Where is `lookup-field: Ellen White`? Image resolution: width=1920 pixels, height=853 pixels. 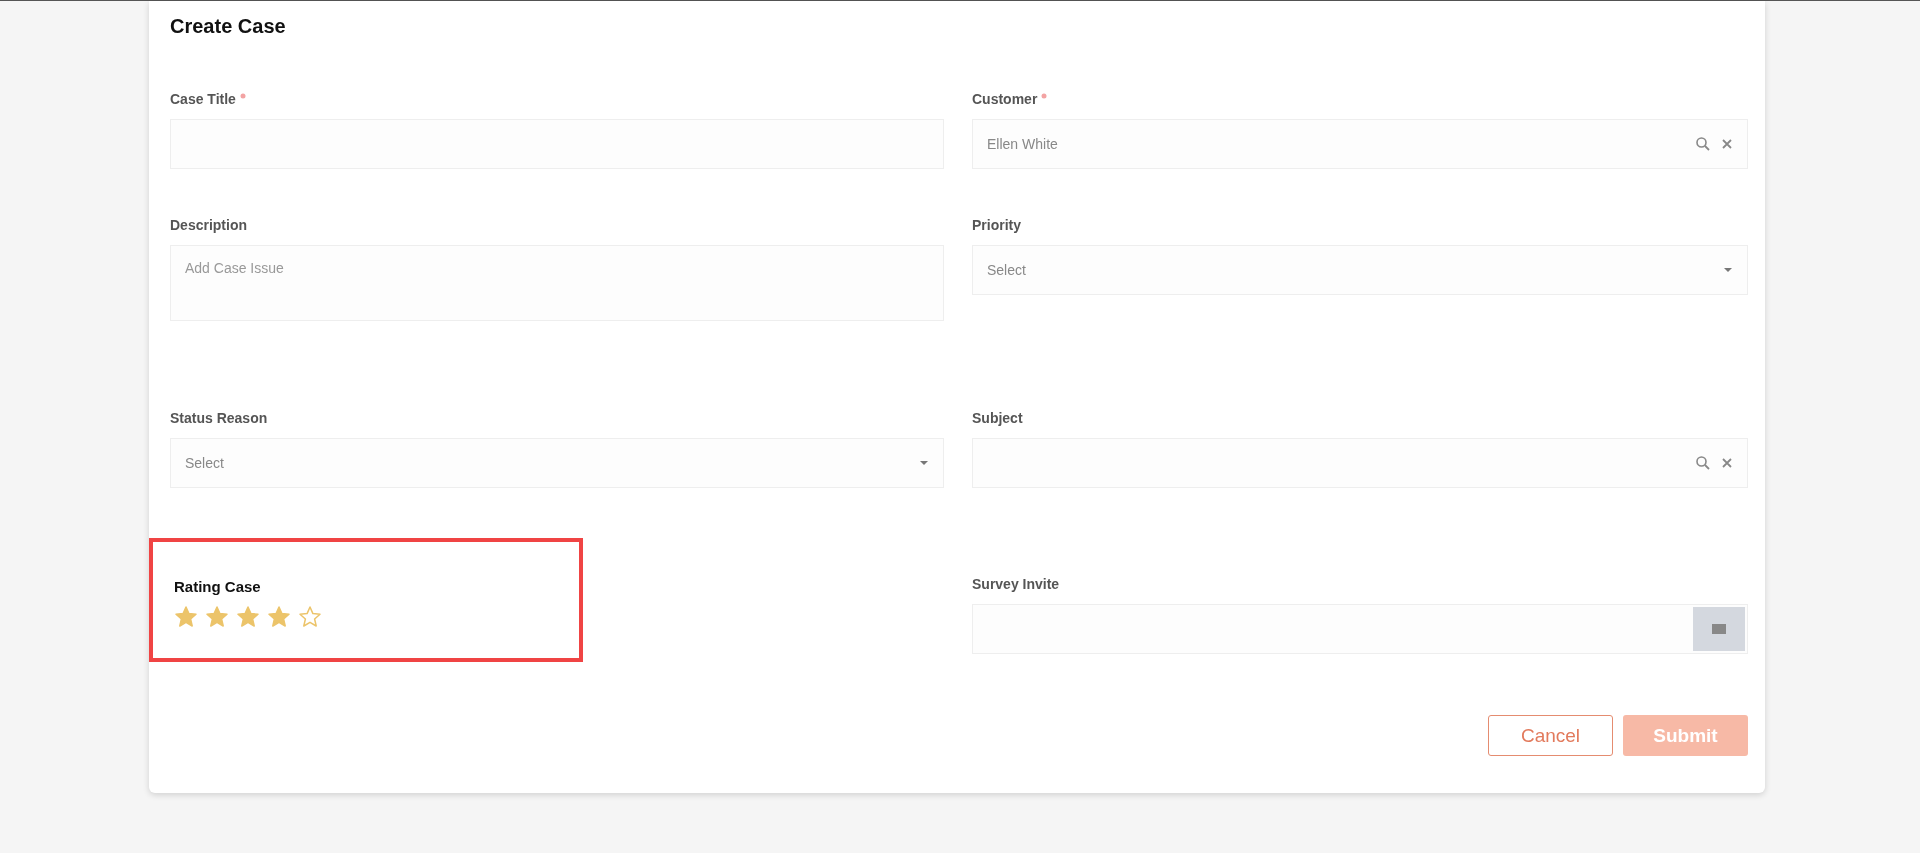
lookup-field: Ellen White is located at coordinates (1360, 144).